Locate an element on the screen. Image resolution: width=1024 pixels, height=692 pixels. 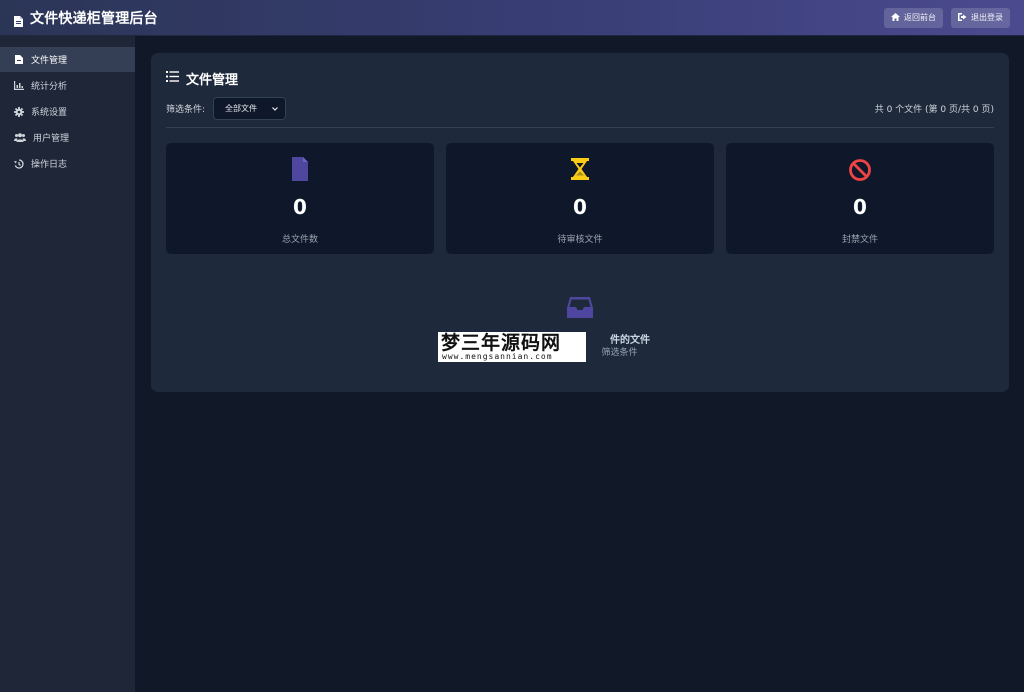
history-icon is located at coordinates (19, 163).